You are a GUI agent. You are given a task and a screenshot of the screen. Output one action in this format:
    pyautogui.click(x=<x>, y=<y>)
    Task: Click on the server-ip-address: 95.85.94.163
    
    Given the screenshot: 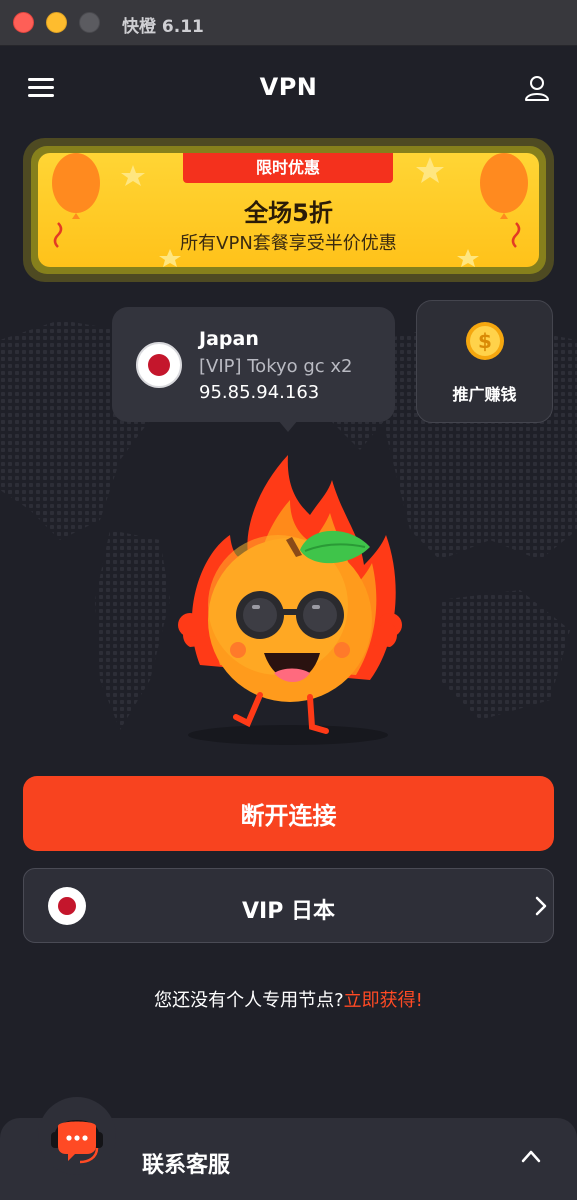 What is the action you would take?
    pyautogui.click(x=259, y=392)
    